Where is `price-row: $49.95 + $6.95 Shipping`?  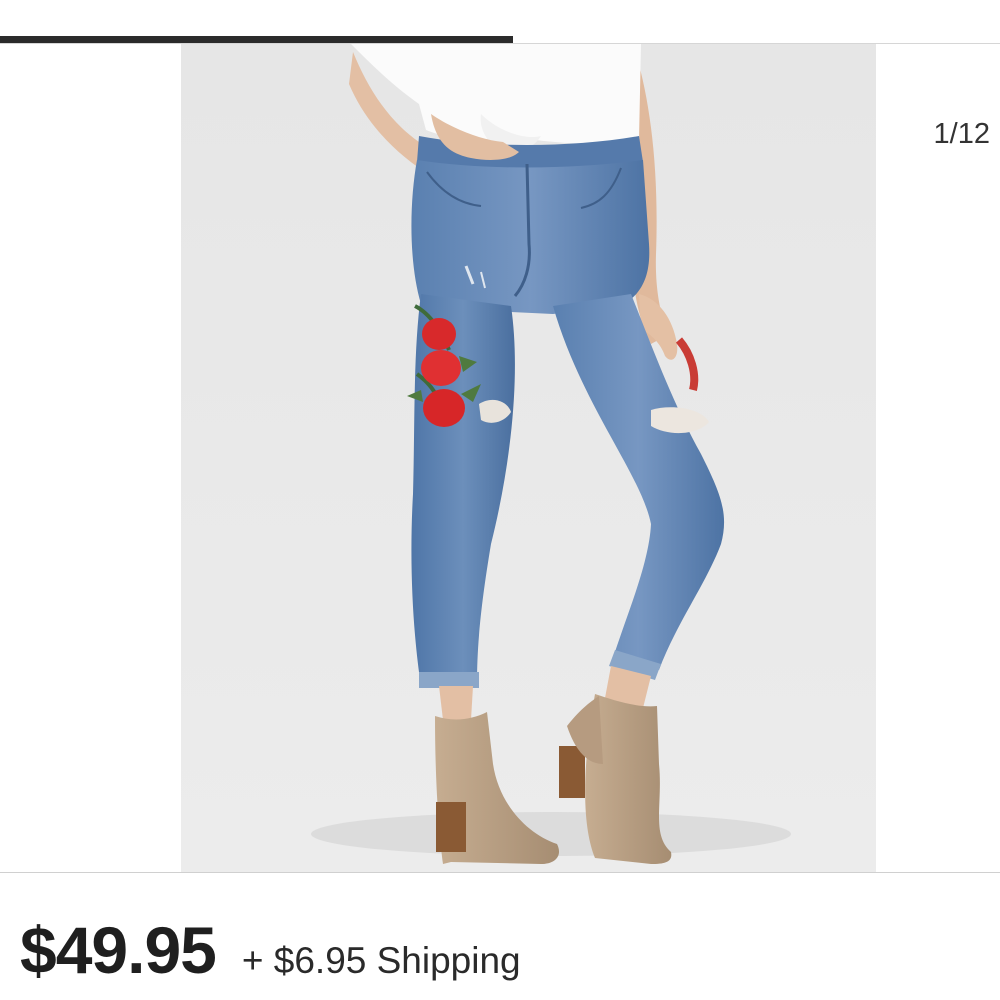
price-row: $49.95 + $6.95 Shipping is located at coordinates (270, 950).